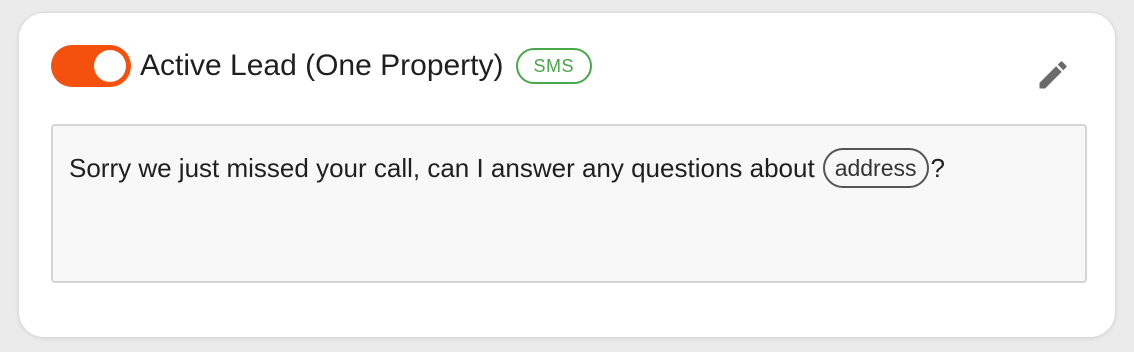 The image size is (1134, 352). Describe the element at coordinates (110, 66) in the screenshot. I see `toggle-knob` at that location.